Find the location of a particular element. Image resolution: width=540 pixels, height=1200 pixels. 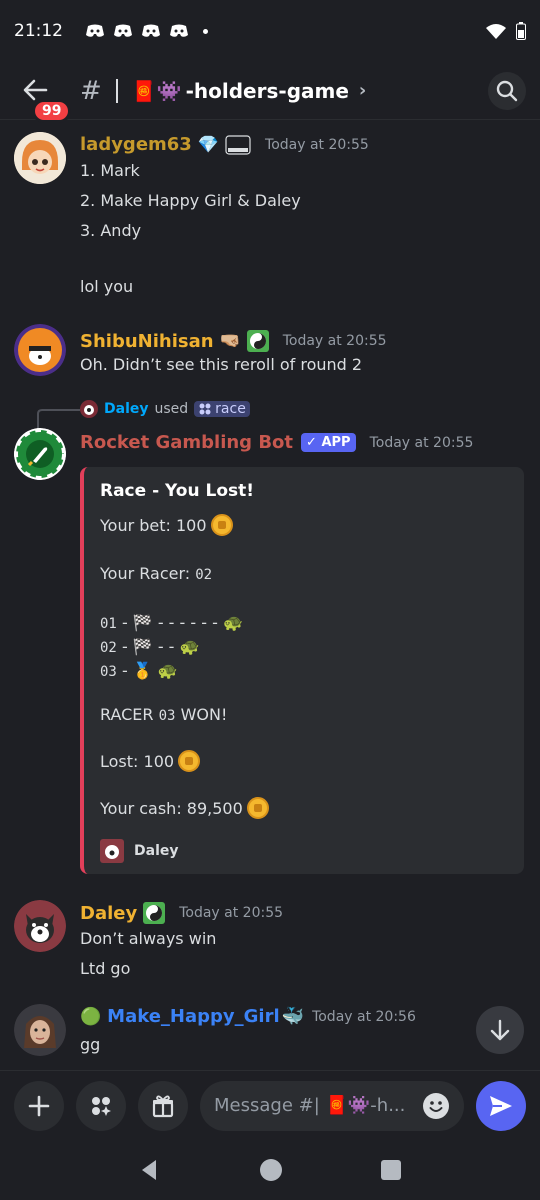

search-button is located at coordinates (507, 90).